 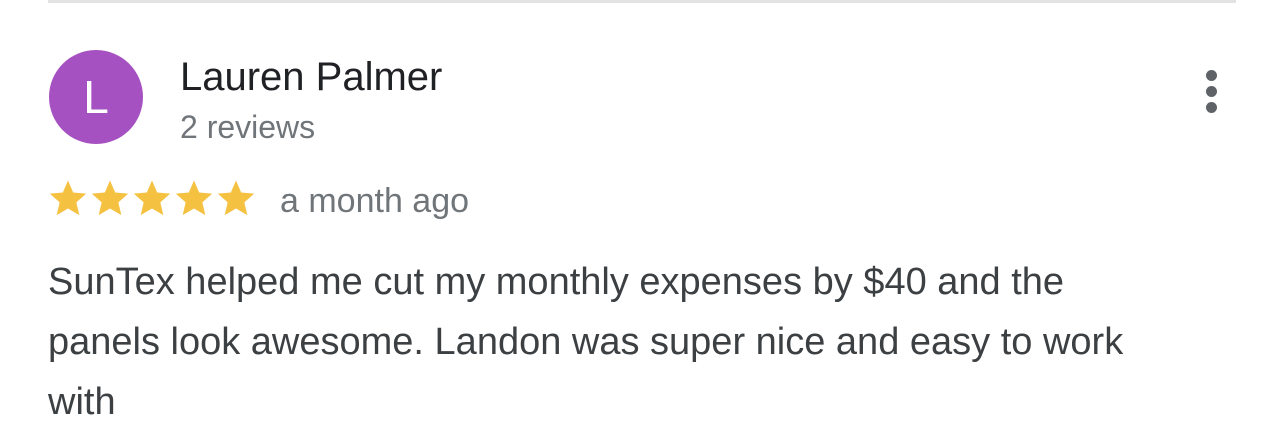 What do you see at coordinates (1211, 75) in the screenshot?
I see `more-vert-icon` at bounding box center [1211, 75].